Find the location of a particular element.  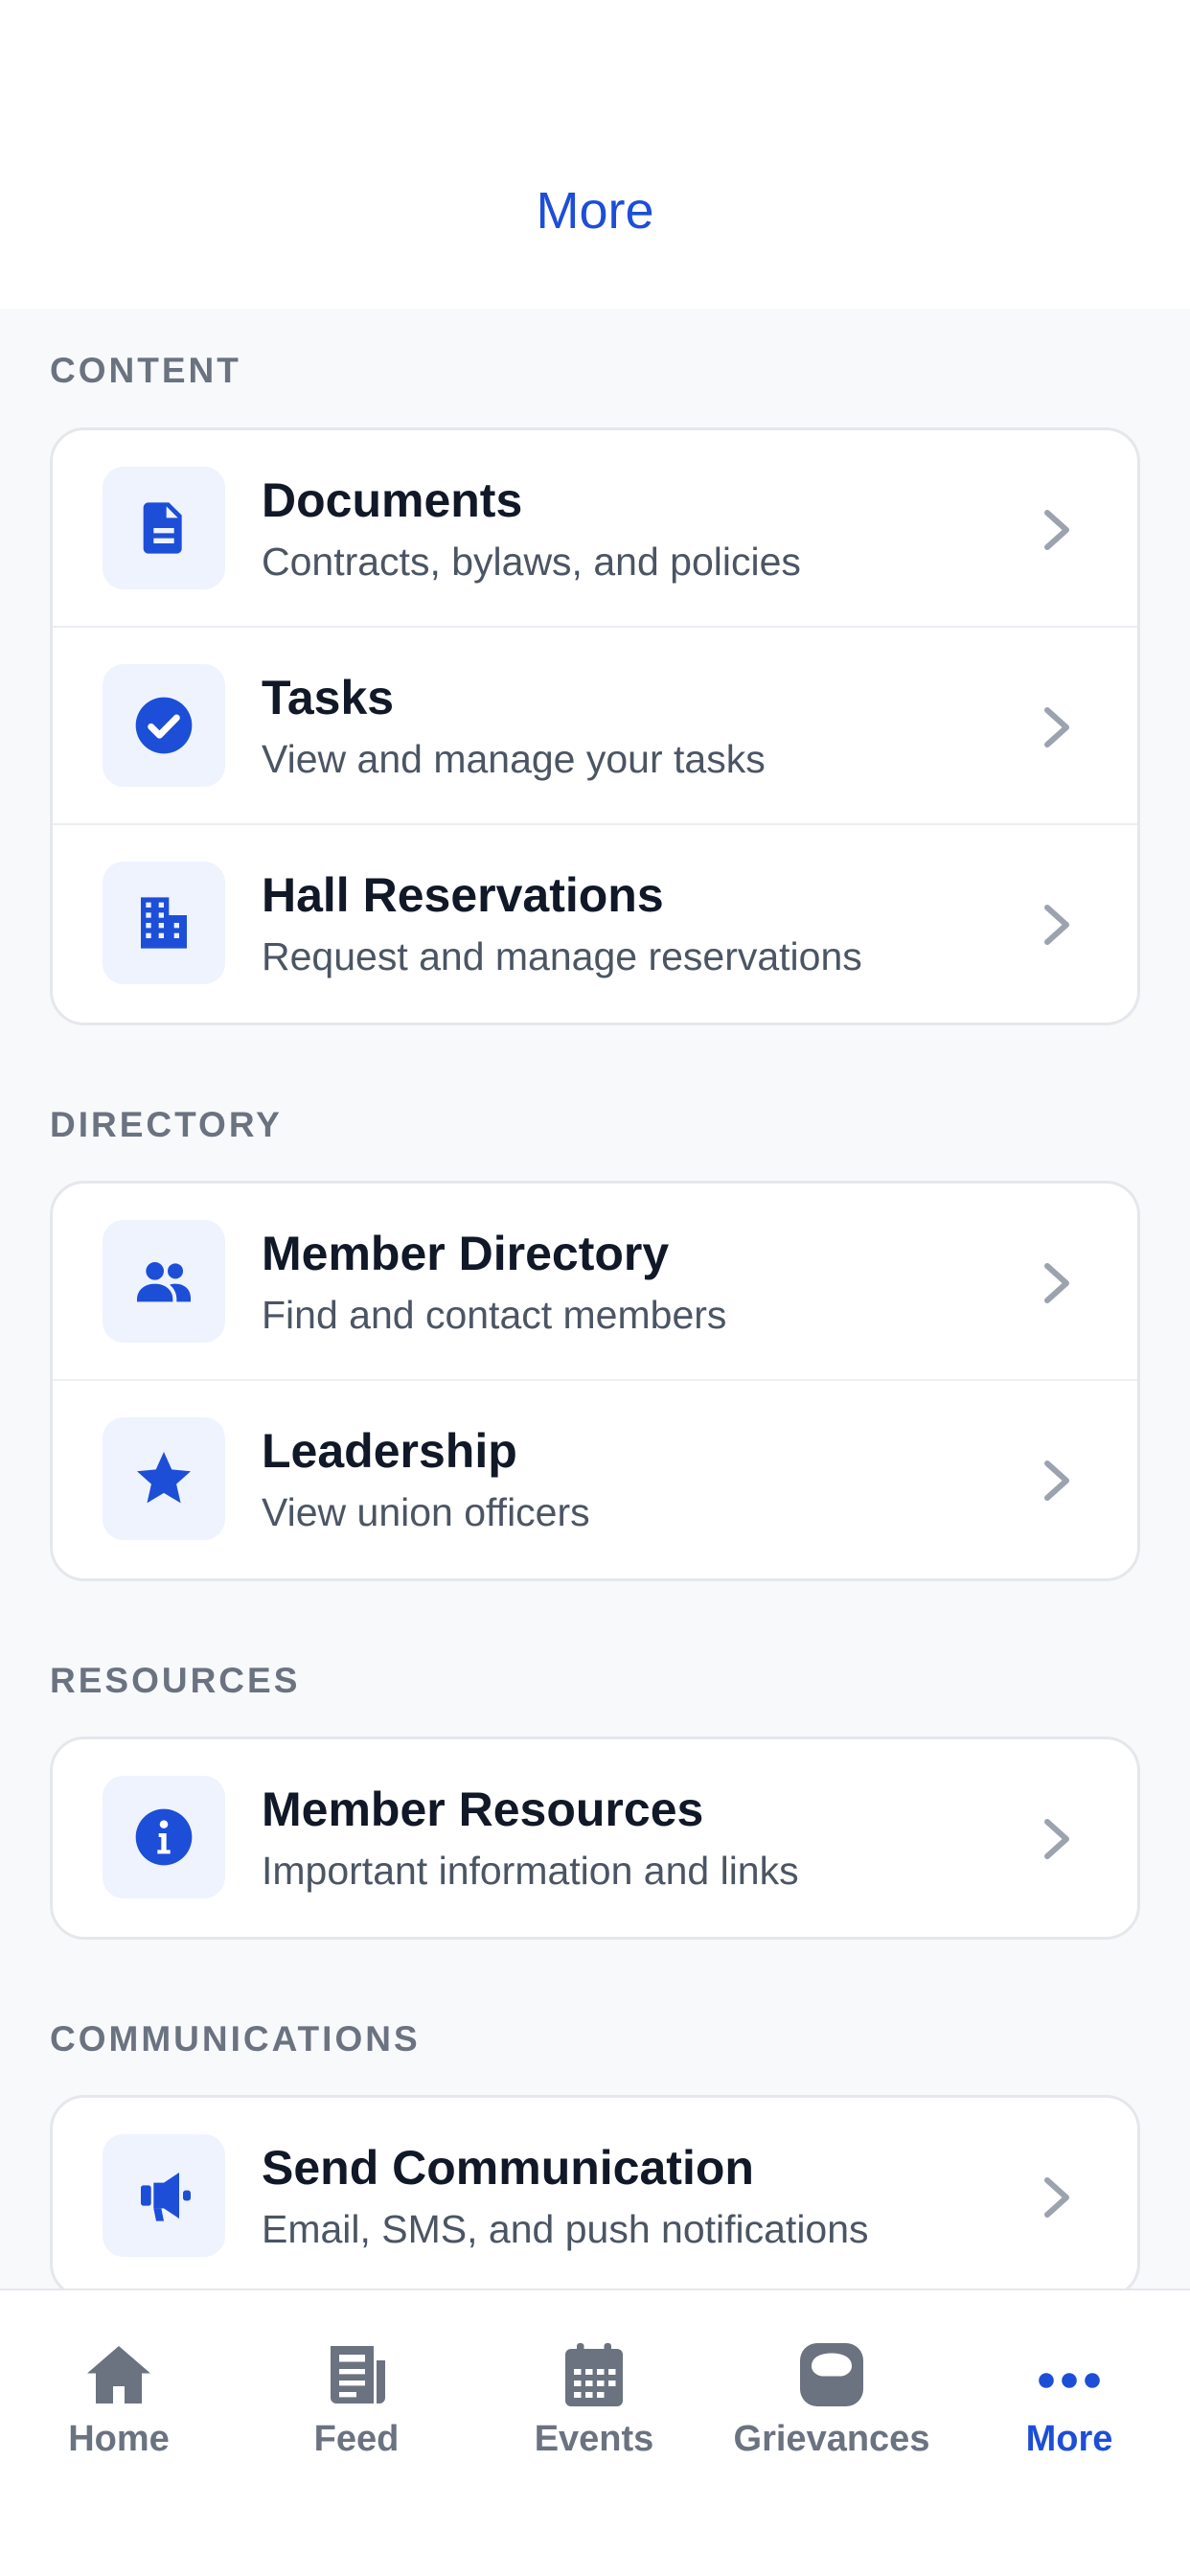

menu-item-title: Member Resources is located at coordinates (483, 1809).